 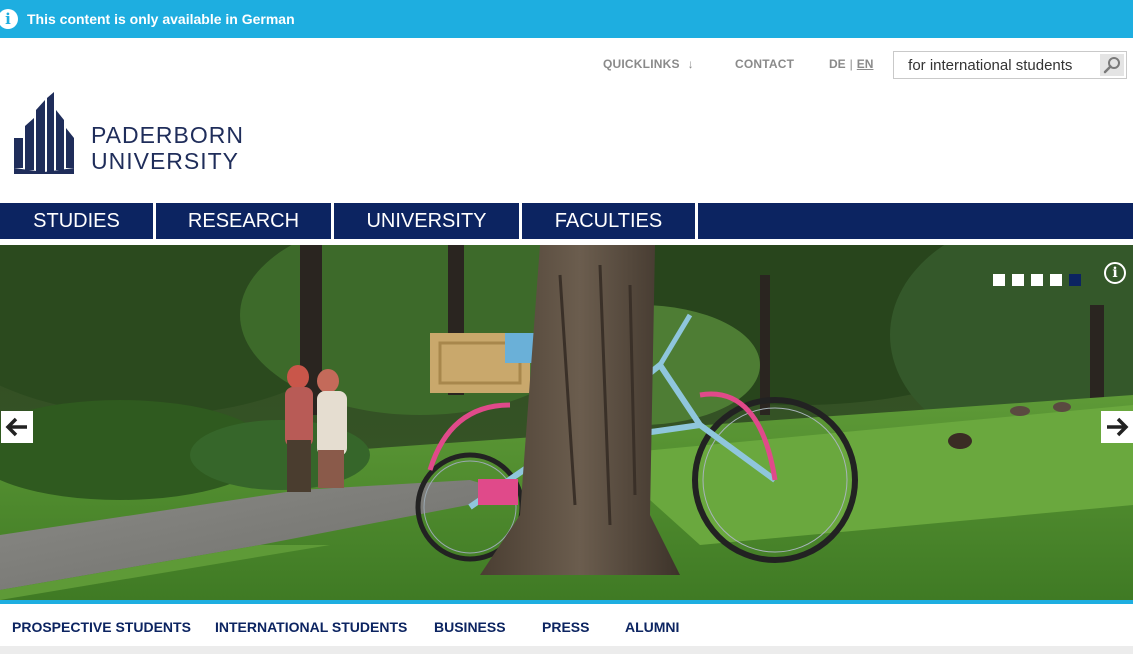 I want to click on search-box, so click(x=1010, y=65).